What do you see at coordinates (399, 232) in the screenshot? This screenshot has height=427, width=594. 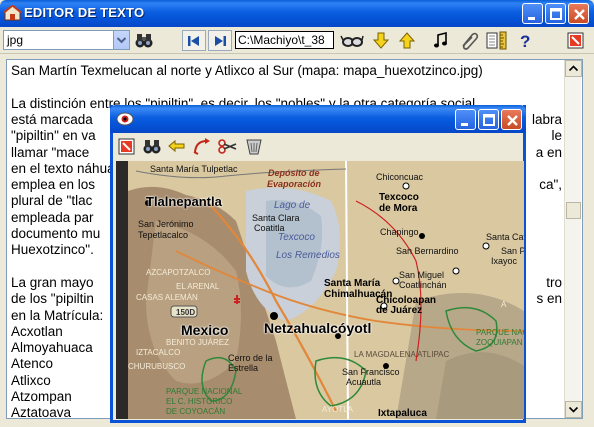 I see `map-label: Chapingo` at bounding box center [399, 232].